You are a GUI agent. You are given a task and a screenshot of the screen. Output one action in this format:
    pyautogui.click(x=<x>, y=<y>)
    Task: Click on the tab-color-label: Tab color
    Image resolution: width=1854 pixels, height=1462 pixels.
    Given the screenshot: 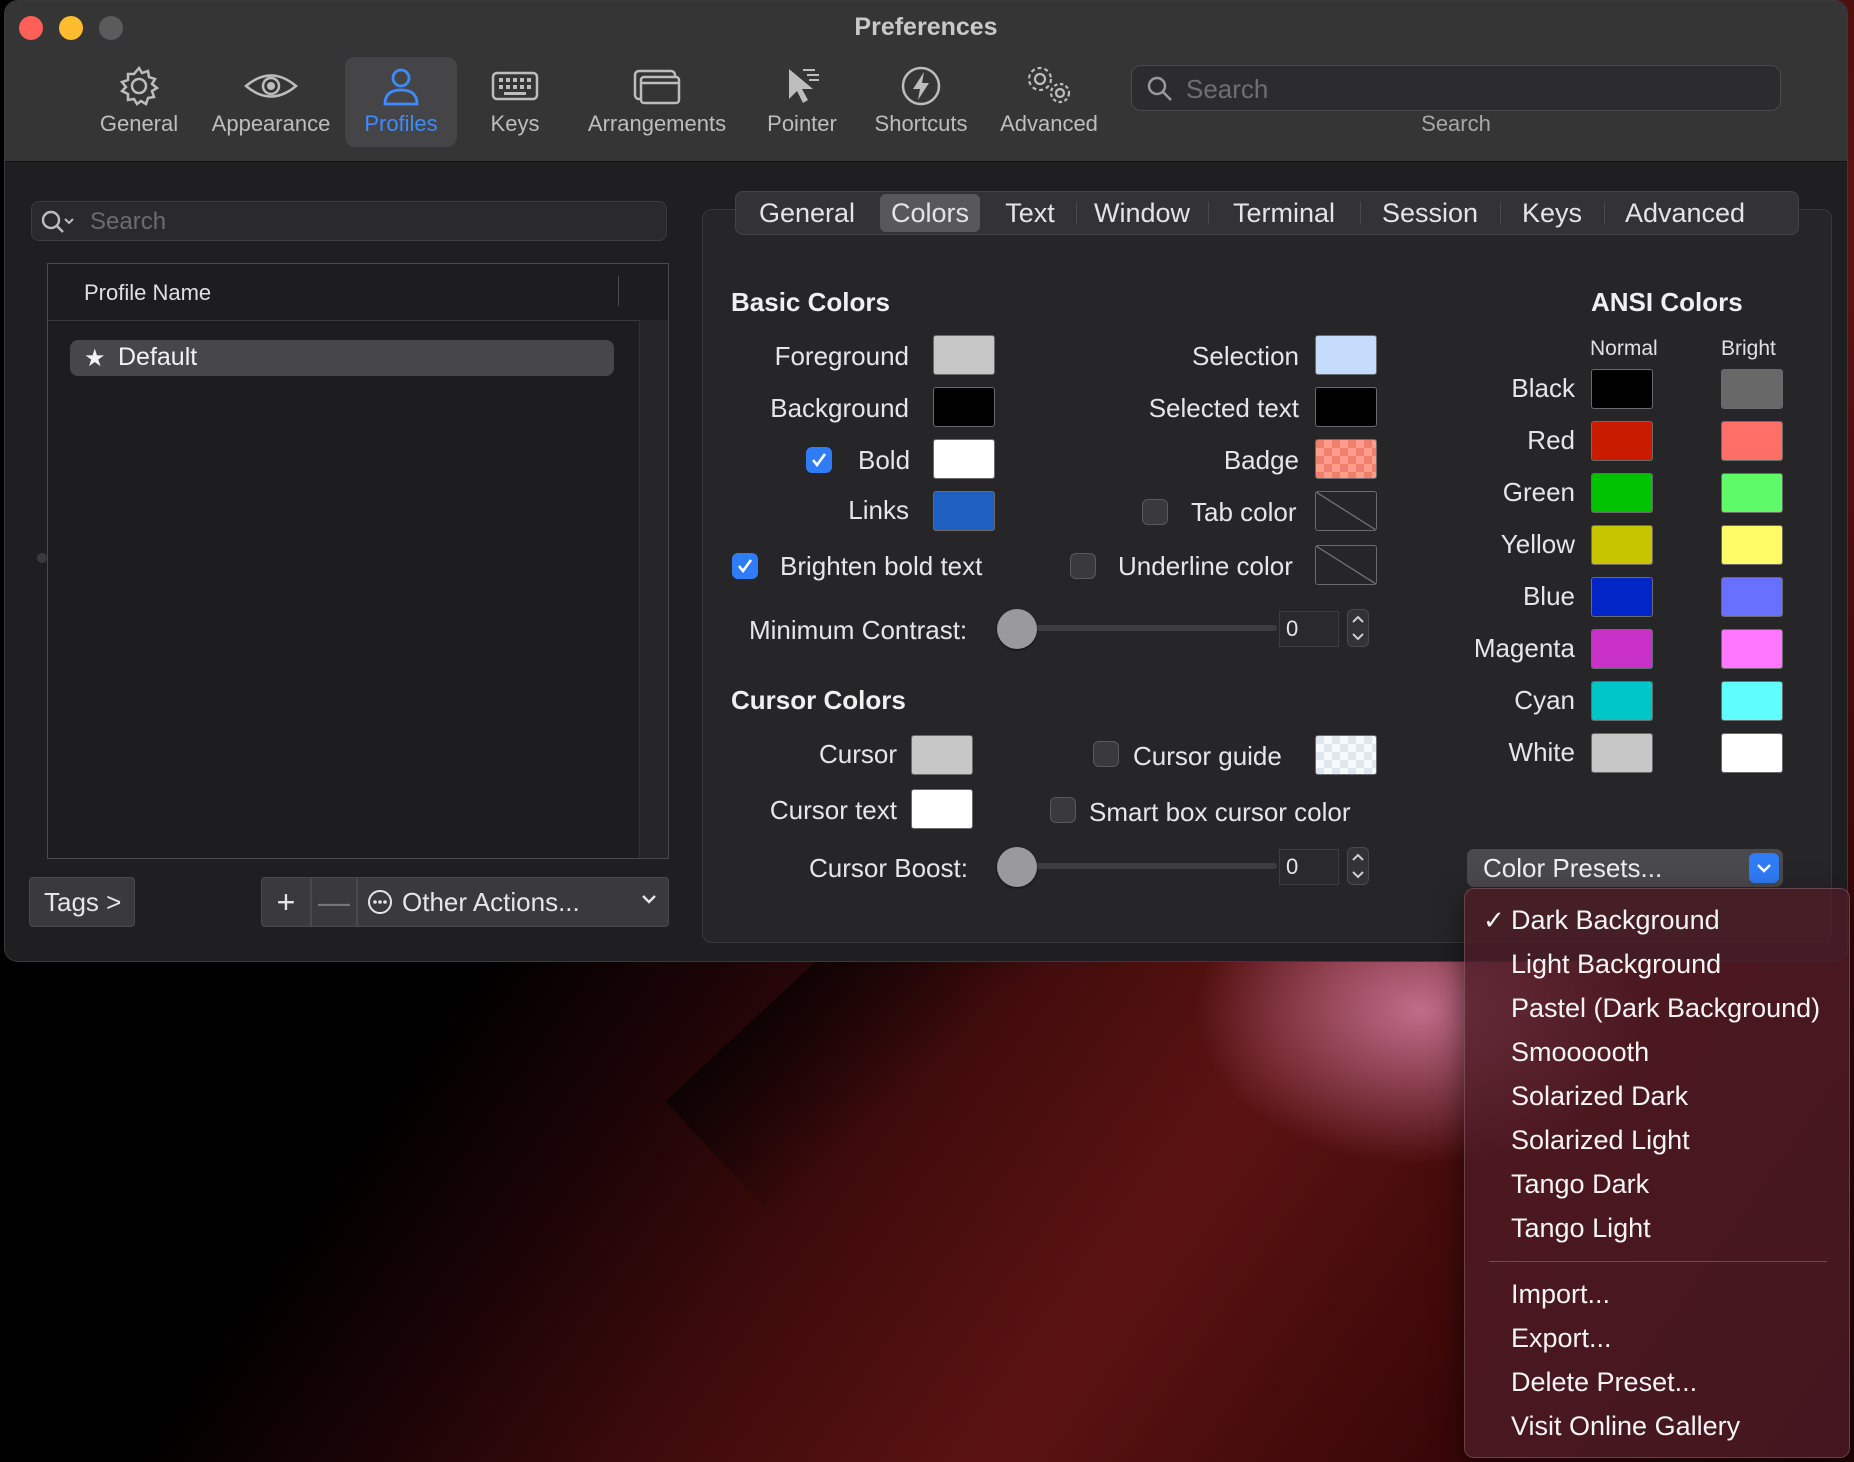 What is the action you would take?
    pyautogui.click(x=1244, y=512)
    